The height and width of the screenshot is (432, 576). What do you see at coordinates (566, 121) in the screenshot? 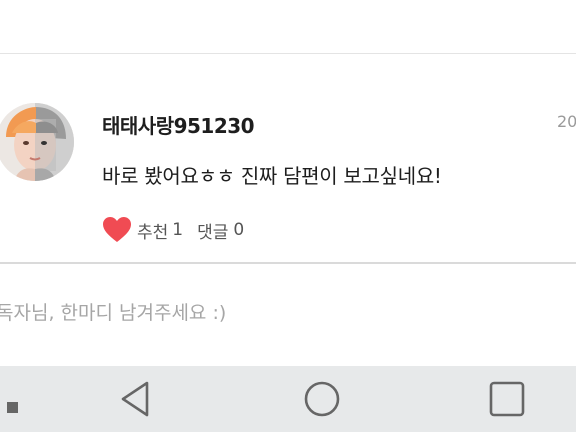
I see `comment-date: 20` at bounding box center [566, 121].